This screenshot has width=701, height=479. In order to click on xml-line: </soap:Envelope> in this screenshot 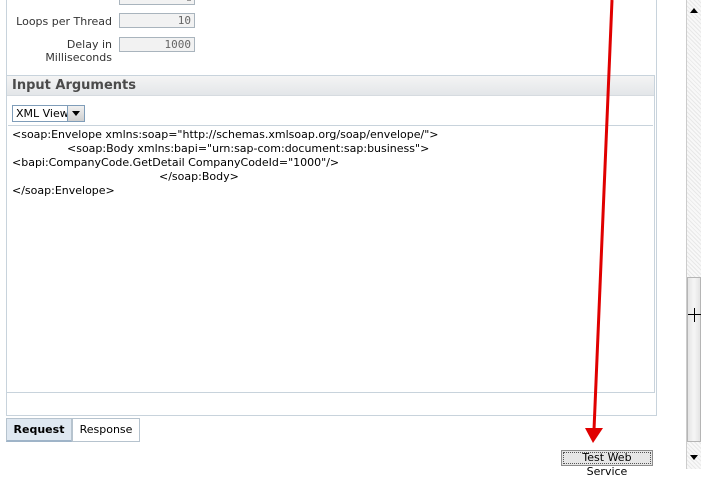, I will do `click(63, 190)`.